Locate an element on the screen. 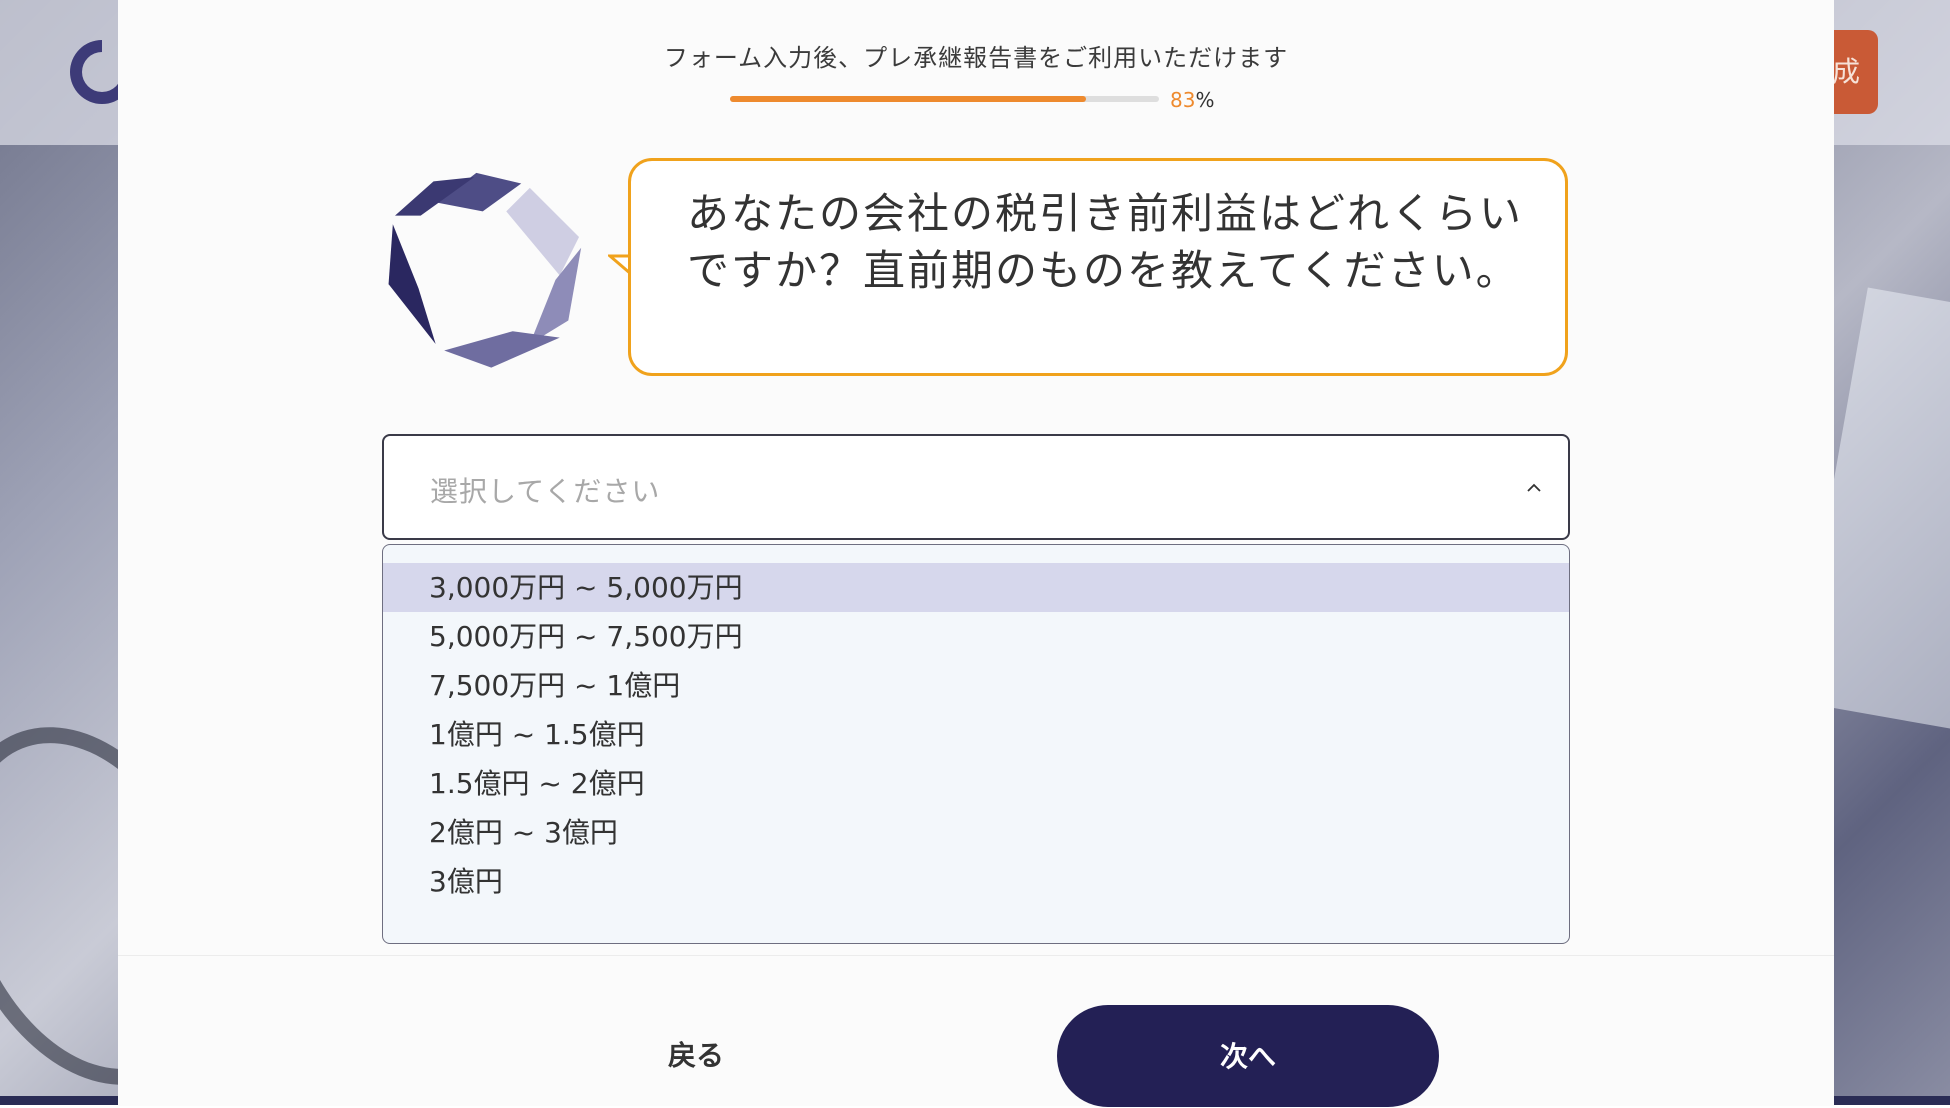  chevron-up-icon is located at coordinates (1534, 487).